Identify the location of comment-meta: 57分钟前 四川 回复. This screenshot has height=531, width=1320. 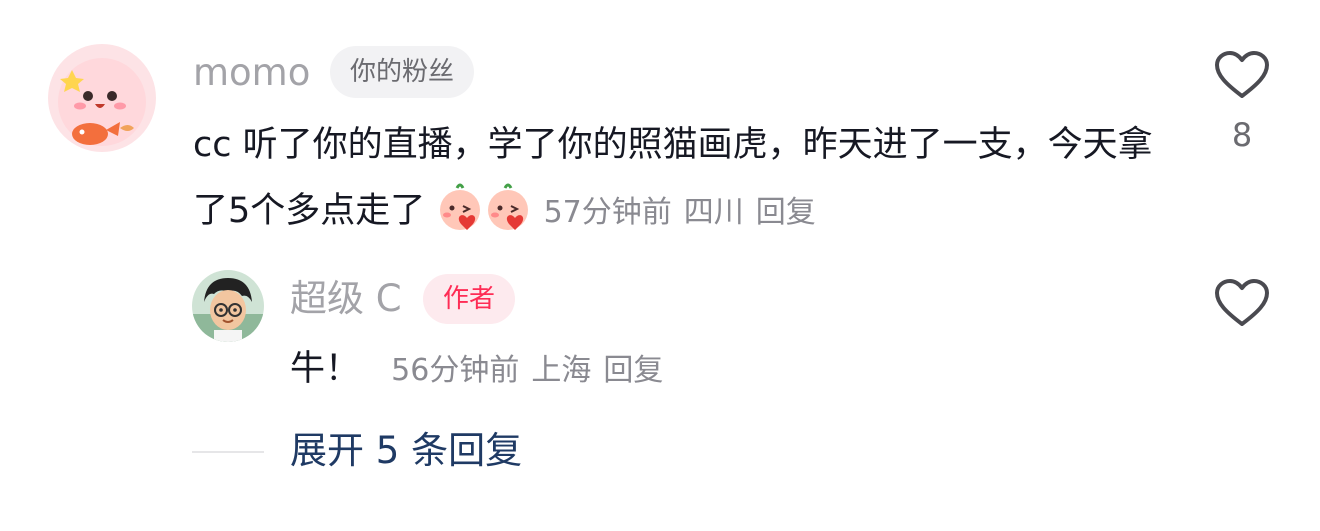
(686, 212).